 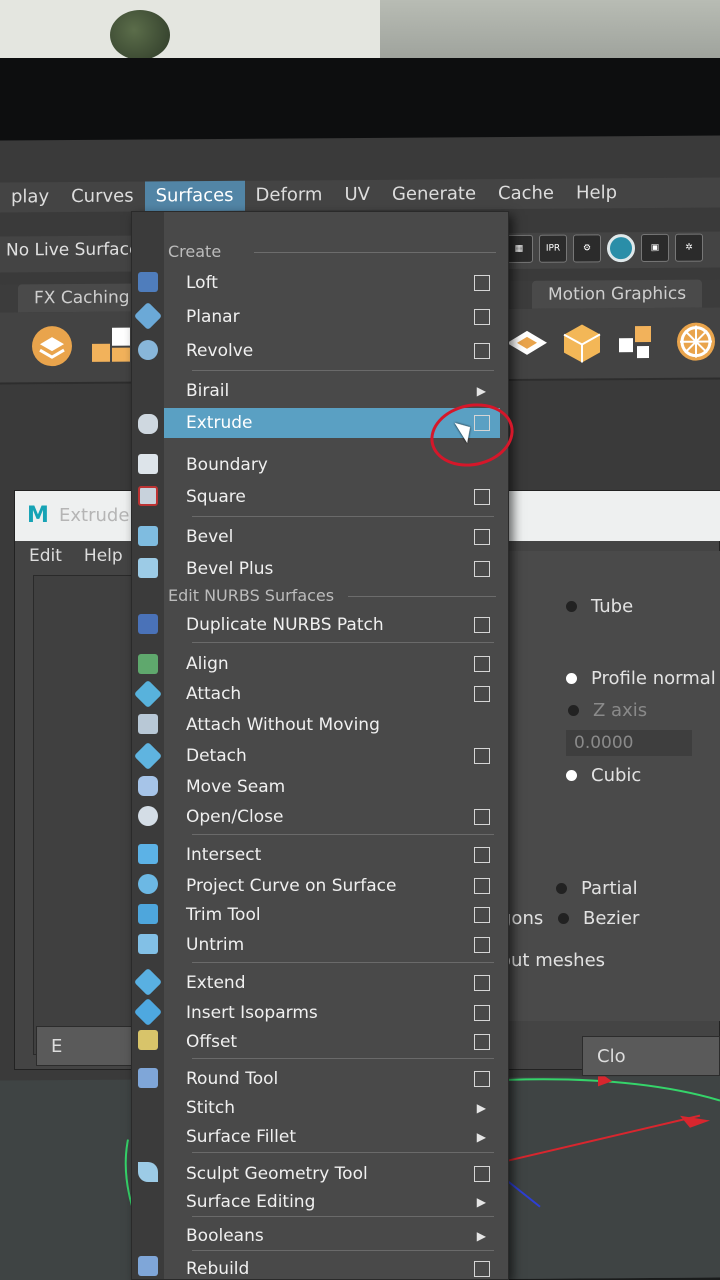 I want to click on menu-item-bevel: Bevel, so click(x=332, y=537).